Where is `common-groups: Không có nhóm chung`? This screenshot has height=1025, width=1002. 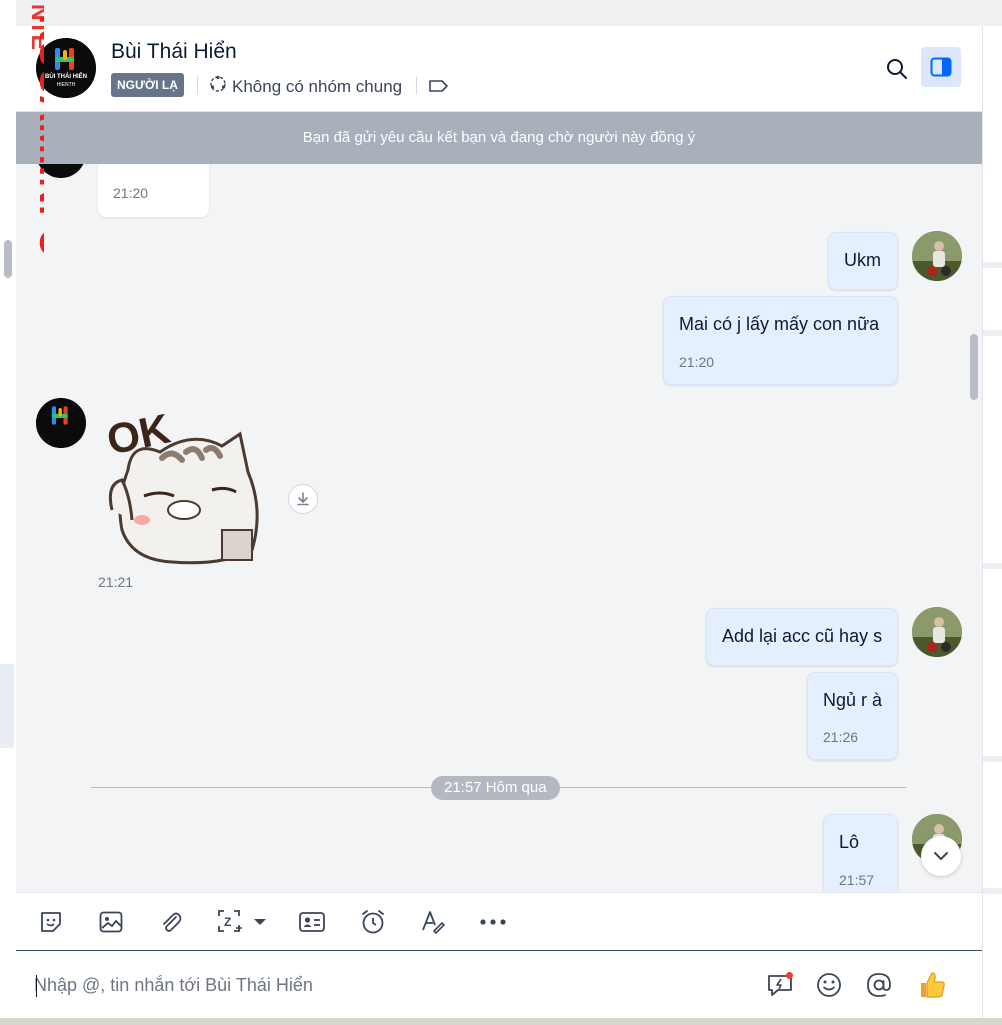 common-groups: Không có nhóm chung is located at coordinates (305, 86).